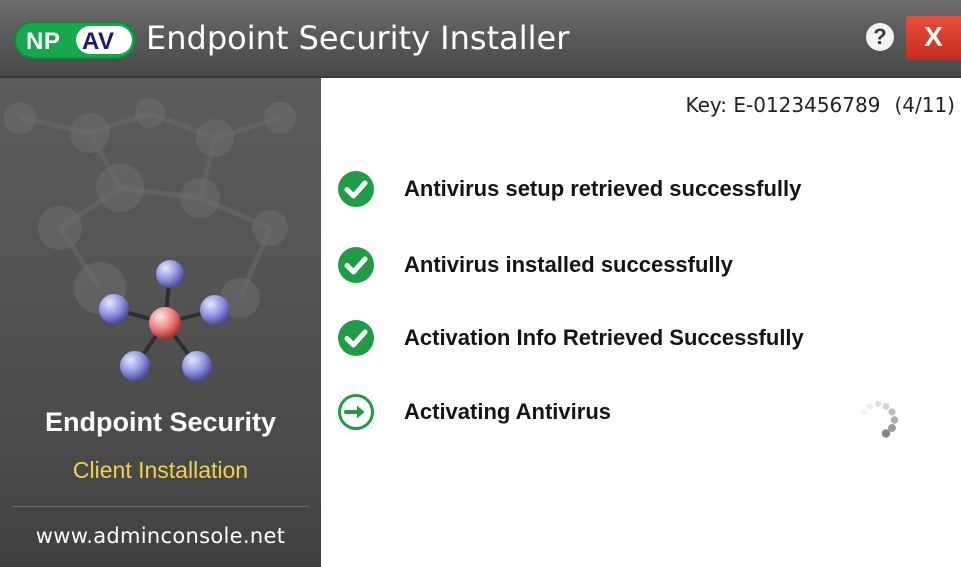  What do you see at coordinates (358, 38) in the screenshot?
I see `window-title: Endpoint Security Installer` at bounding box center [358, 38].